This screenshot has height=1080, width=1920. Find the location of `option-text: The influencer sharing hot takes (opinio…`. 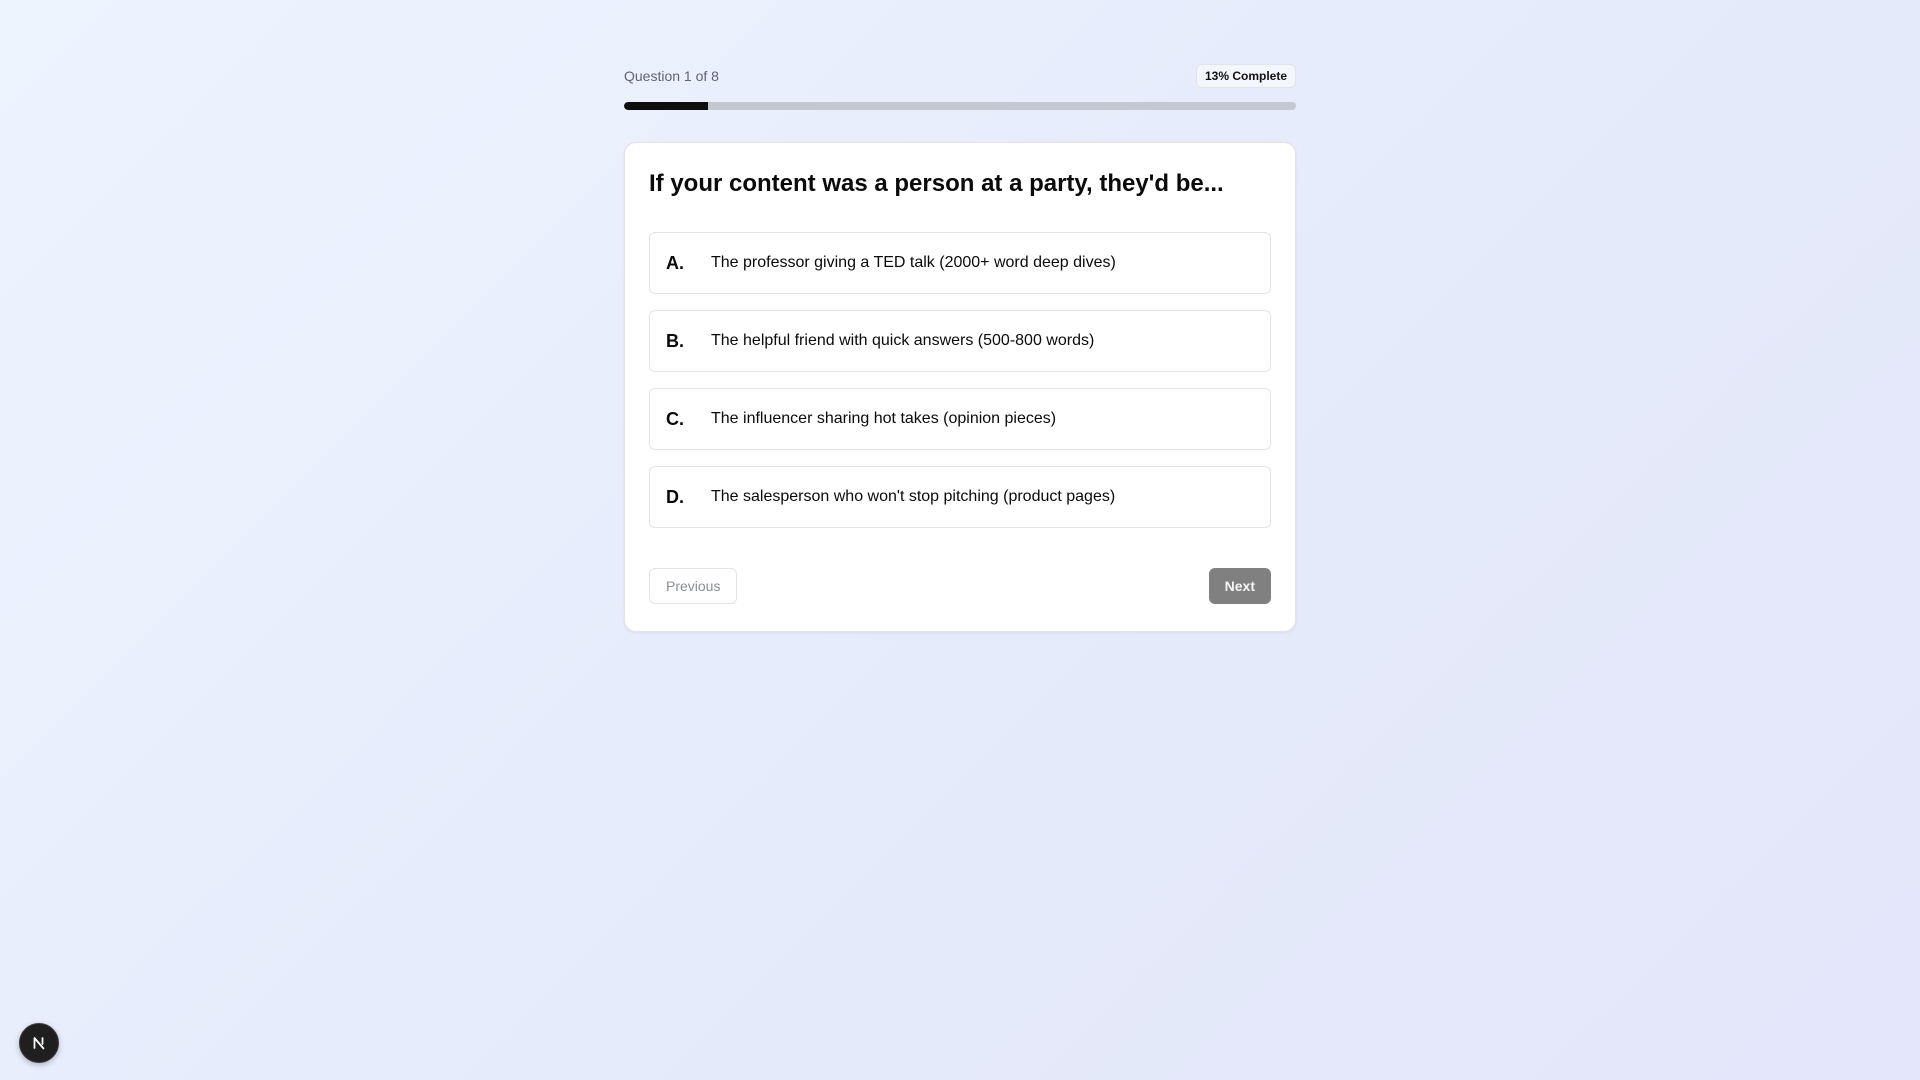

option-text: The influencer sharing hot takes (opinio… is located at coordinates (884, 418).